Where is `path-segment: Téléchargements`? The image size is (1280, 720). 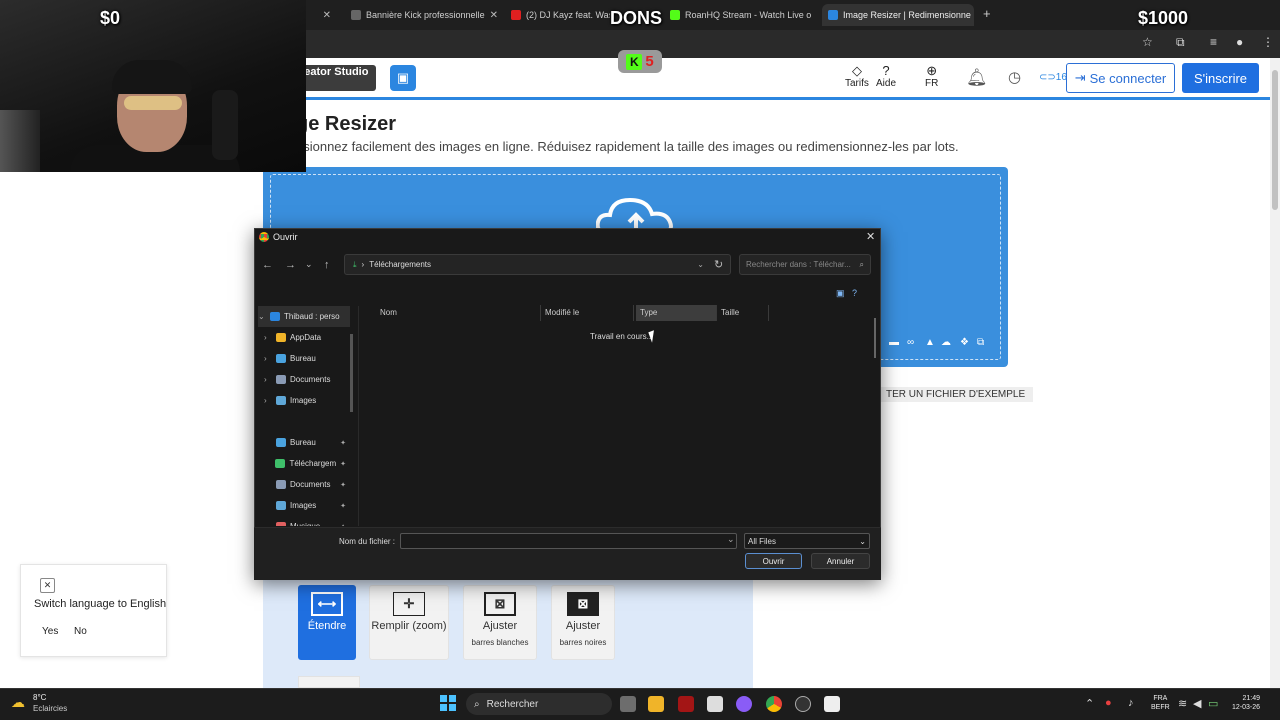 path-segment: Téléchargements is located at coordinates (400, 264).